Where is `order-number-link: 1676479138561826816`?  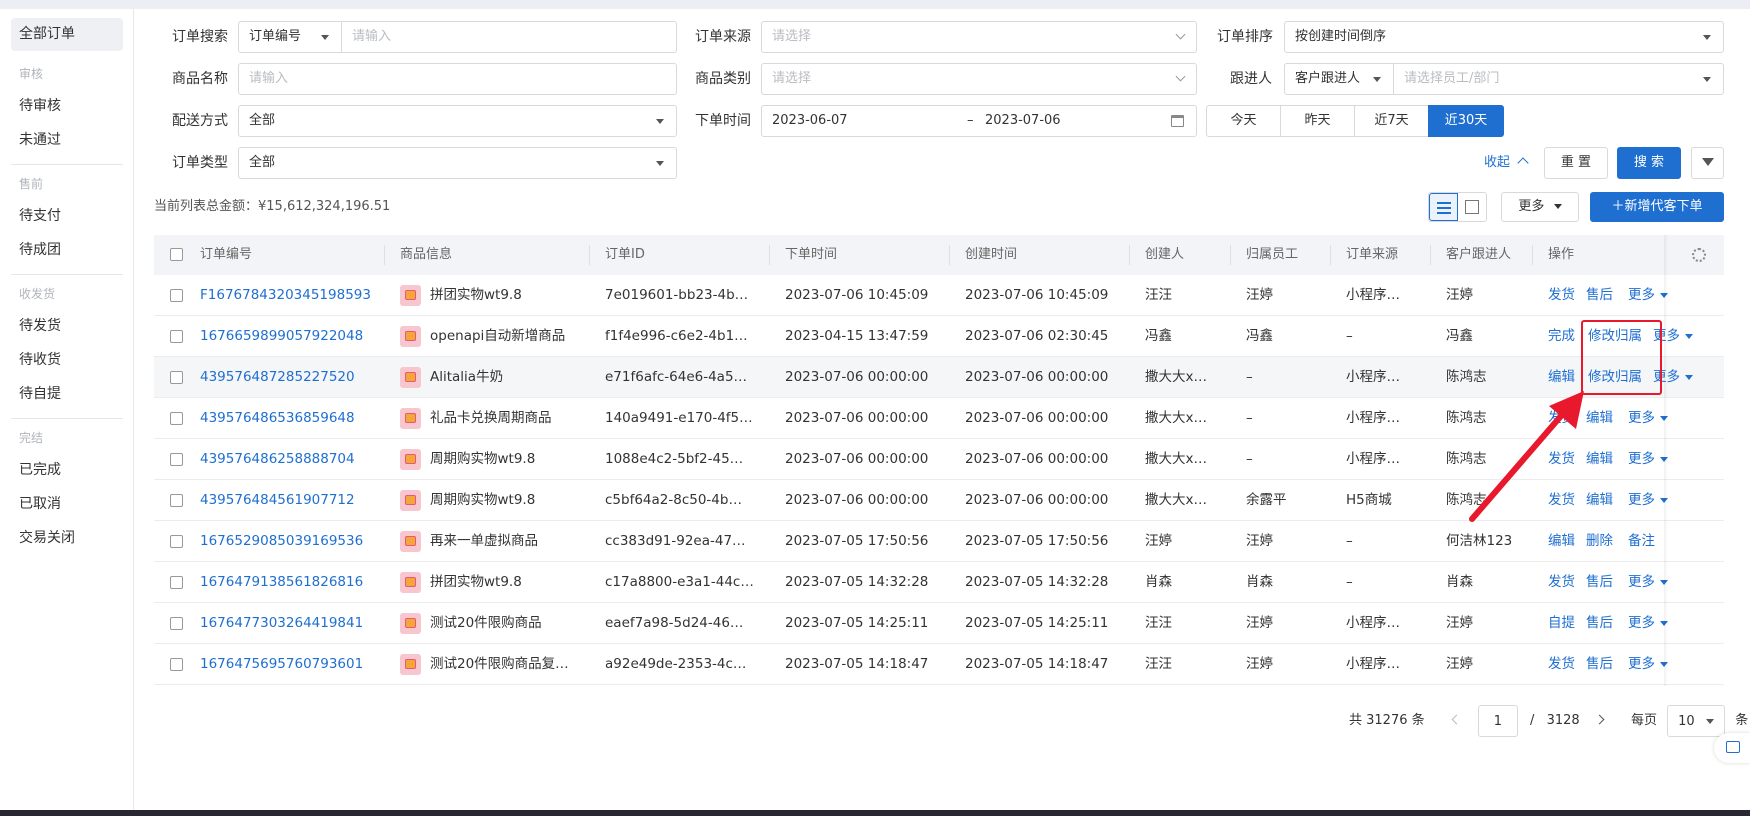 order-number-link: 1676479138561826816 is located at coordinates (290, 582).